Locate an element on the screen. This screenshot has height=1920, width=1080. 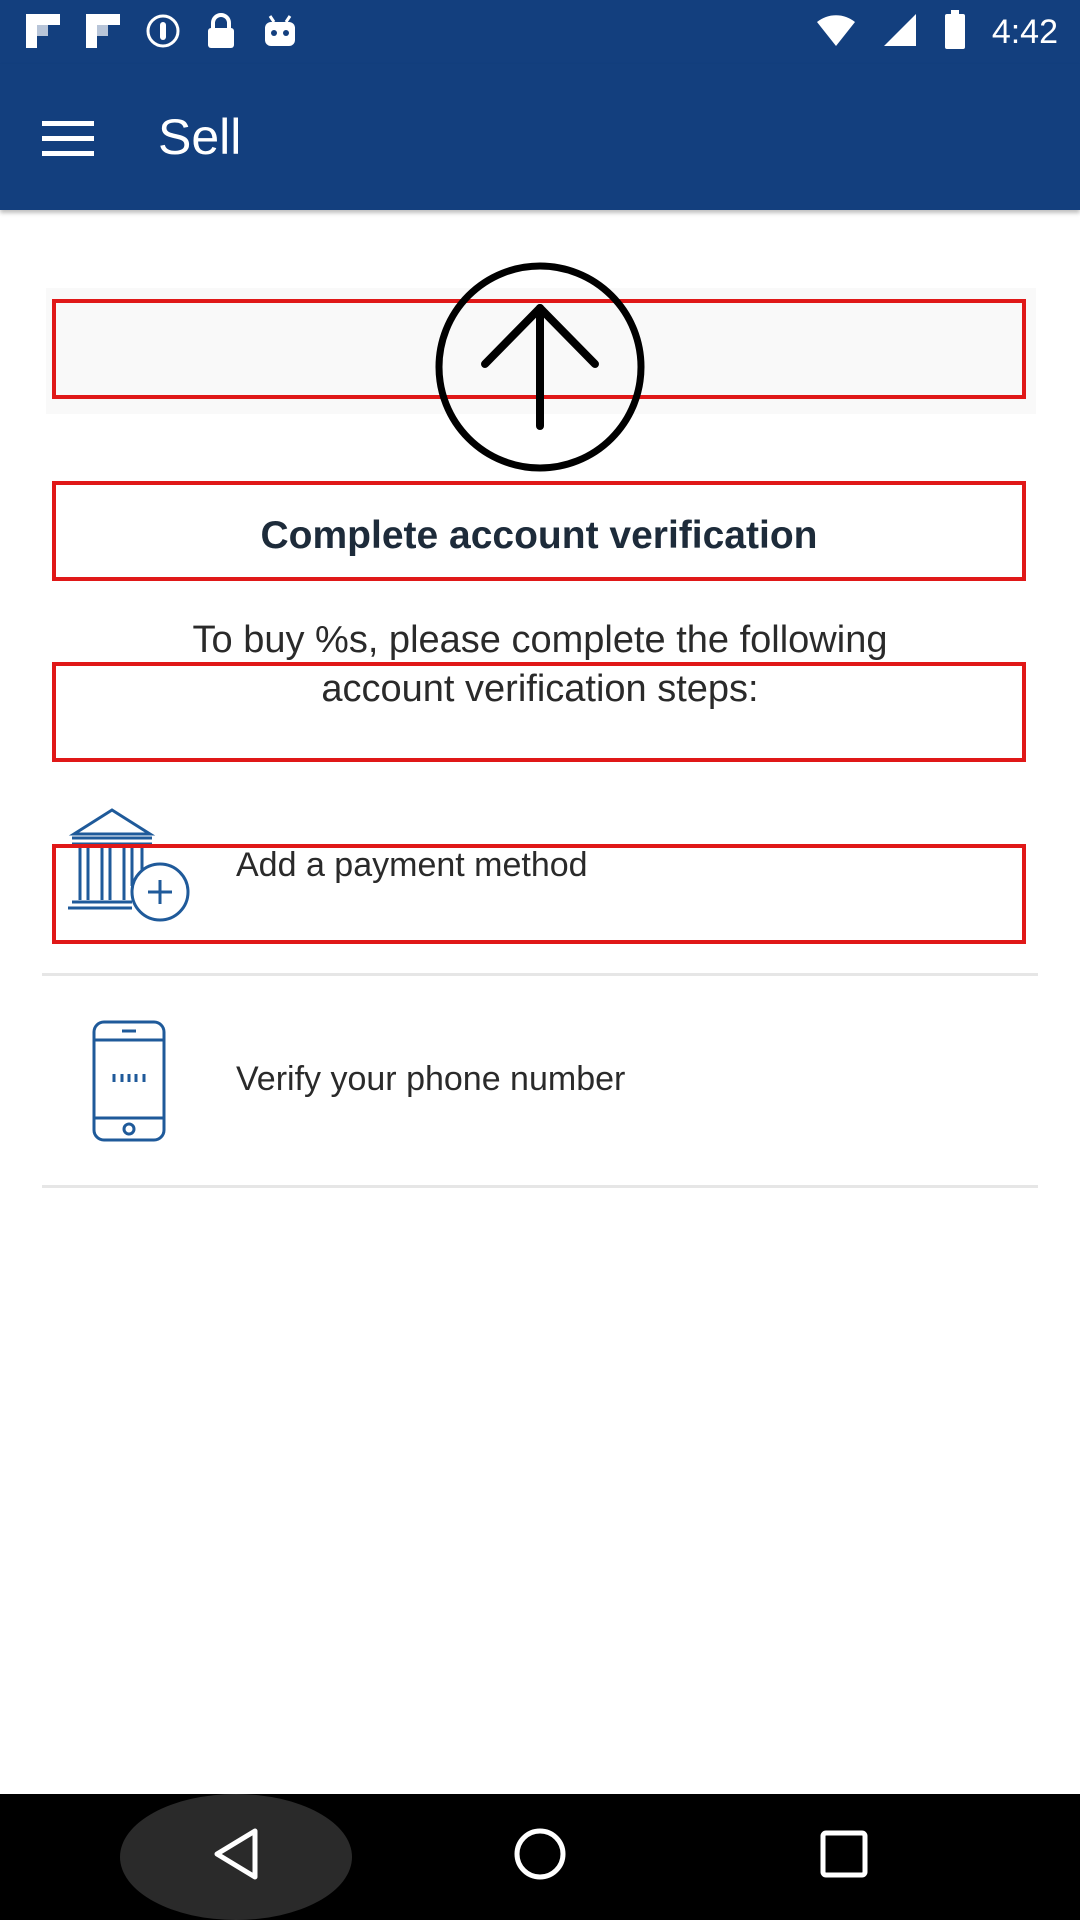
status-time: 4:42 is located at coordinates (1024, 32).